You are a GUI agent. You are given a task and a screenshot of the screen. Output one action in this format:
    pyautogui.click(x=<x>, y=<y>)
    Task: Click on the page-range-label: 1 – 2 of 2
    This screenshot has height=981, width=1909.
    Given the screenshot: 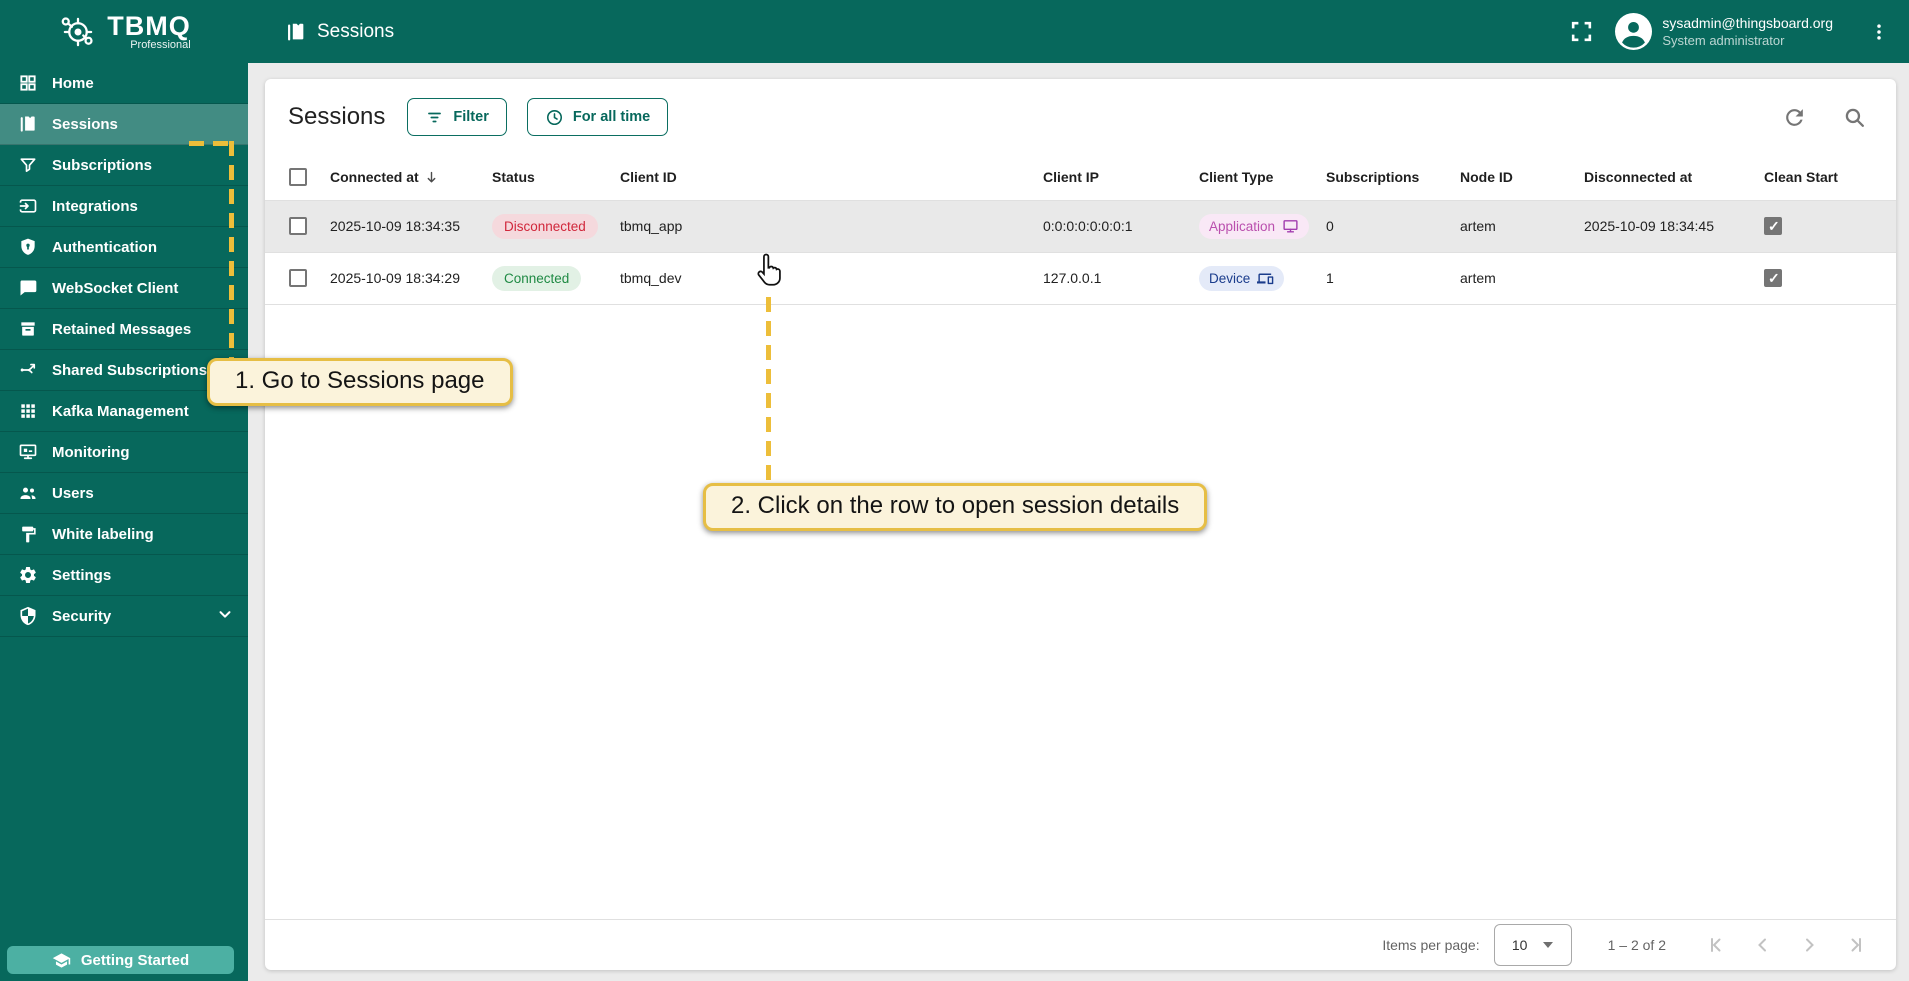 What is the action you would take?
    pyautogui.click(x=1636, y=945)
    